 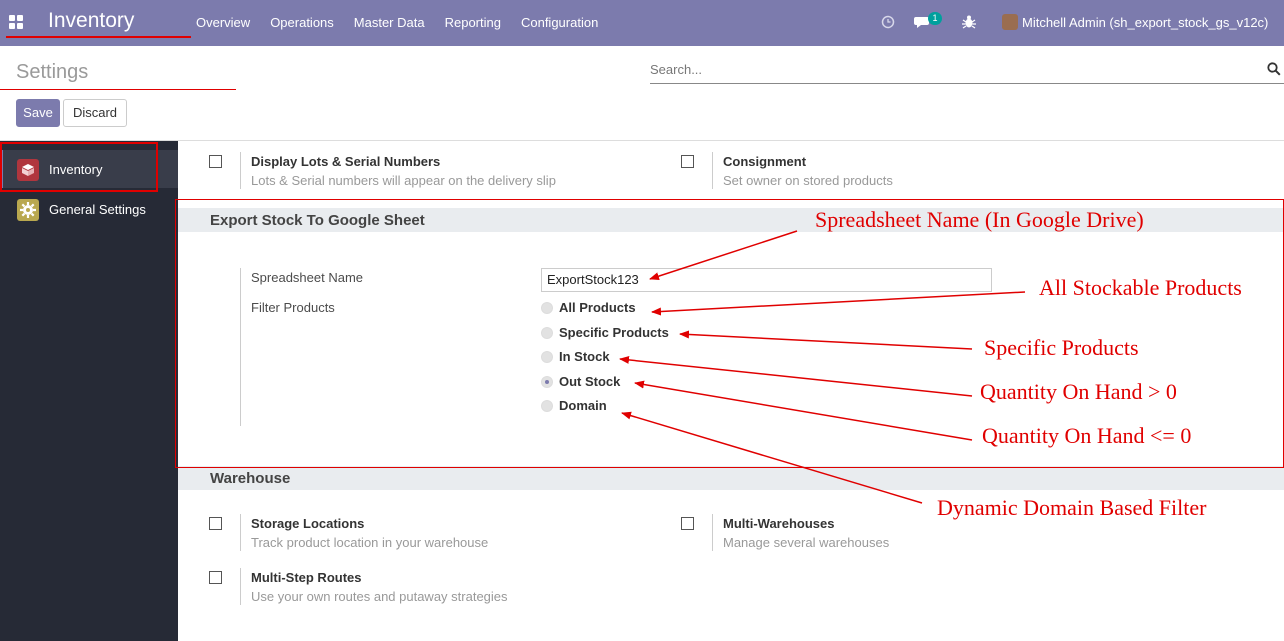 What do you see at coordinates (723, 255) in the screenshot?
I see `arrow-spreadsheet` at bounding box center [723, 255].